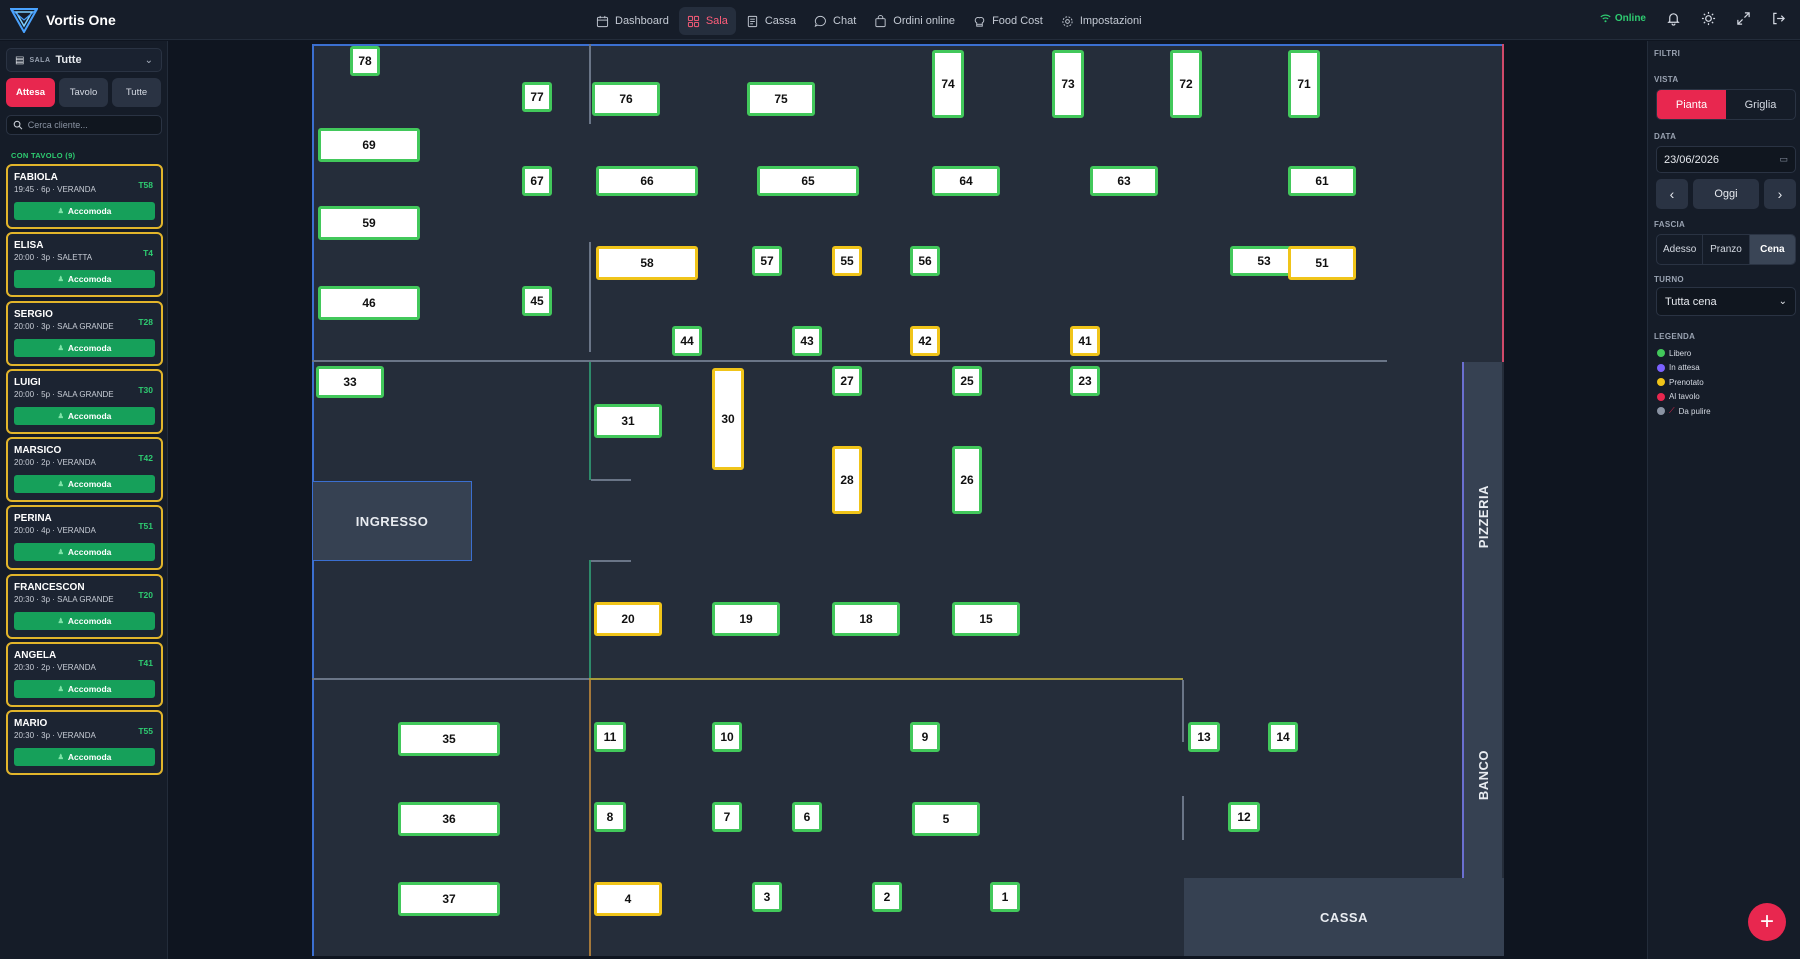 The width and height of the screenshot is (1800, 959). Describe the element at coordinates (887, 897) in the screenshot. I see `table-2: 2` at that location.